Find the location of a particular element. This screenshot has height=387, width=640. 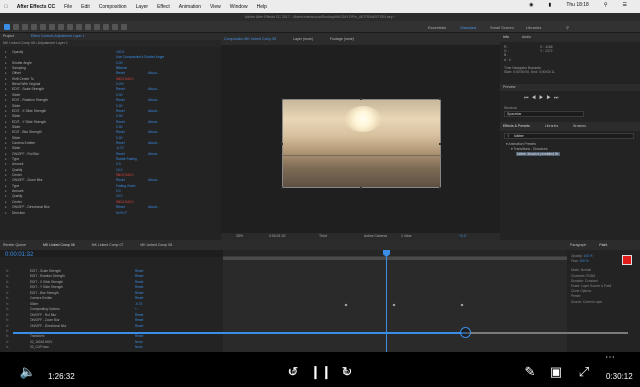

project-tab: Project is located at coordinates (8, 36).